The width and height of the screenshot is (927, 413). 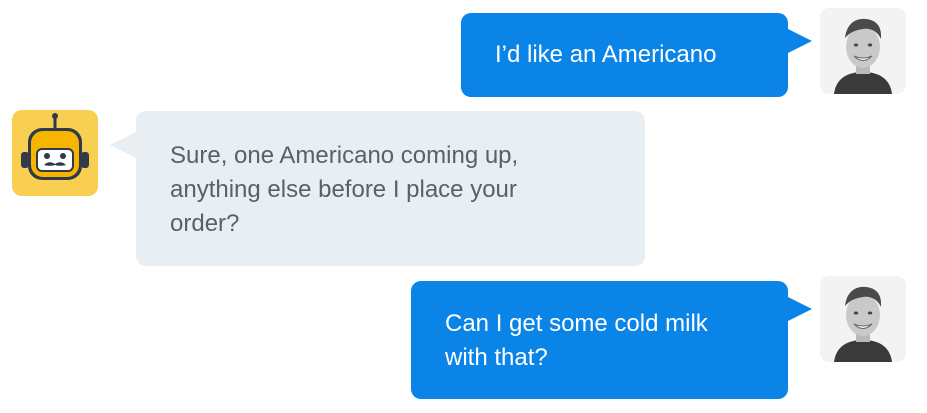 What do you see at coordinates (606, 54) in the screenshot?
I see `message-text: I’d like an Americano` at bounding box center [606, 54].